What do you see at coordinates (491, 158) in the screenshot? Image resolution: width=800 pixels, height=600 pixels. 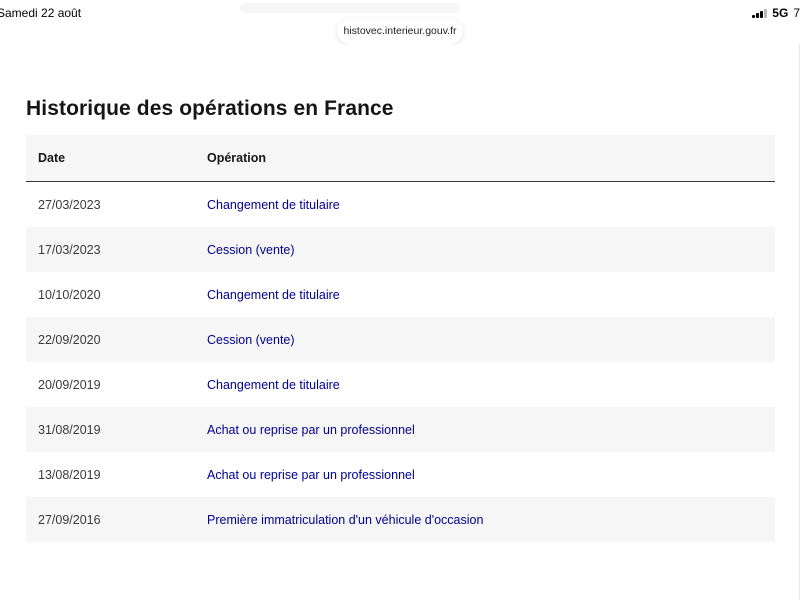 I see `column-header-operation: Opération` at bounding box center [491, 158].